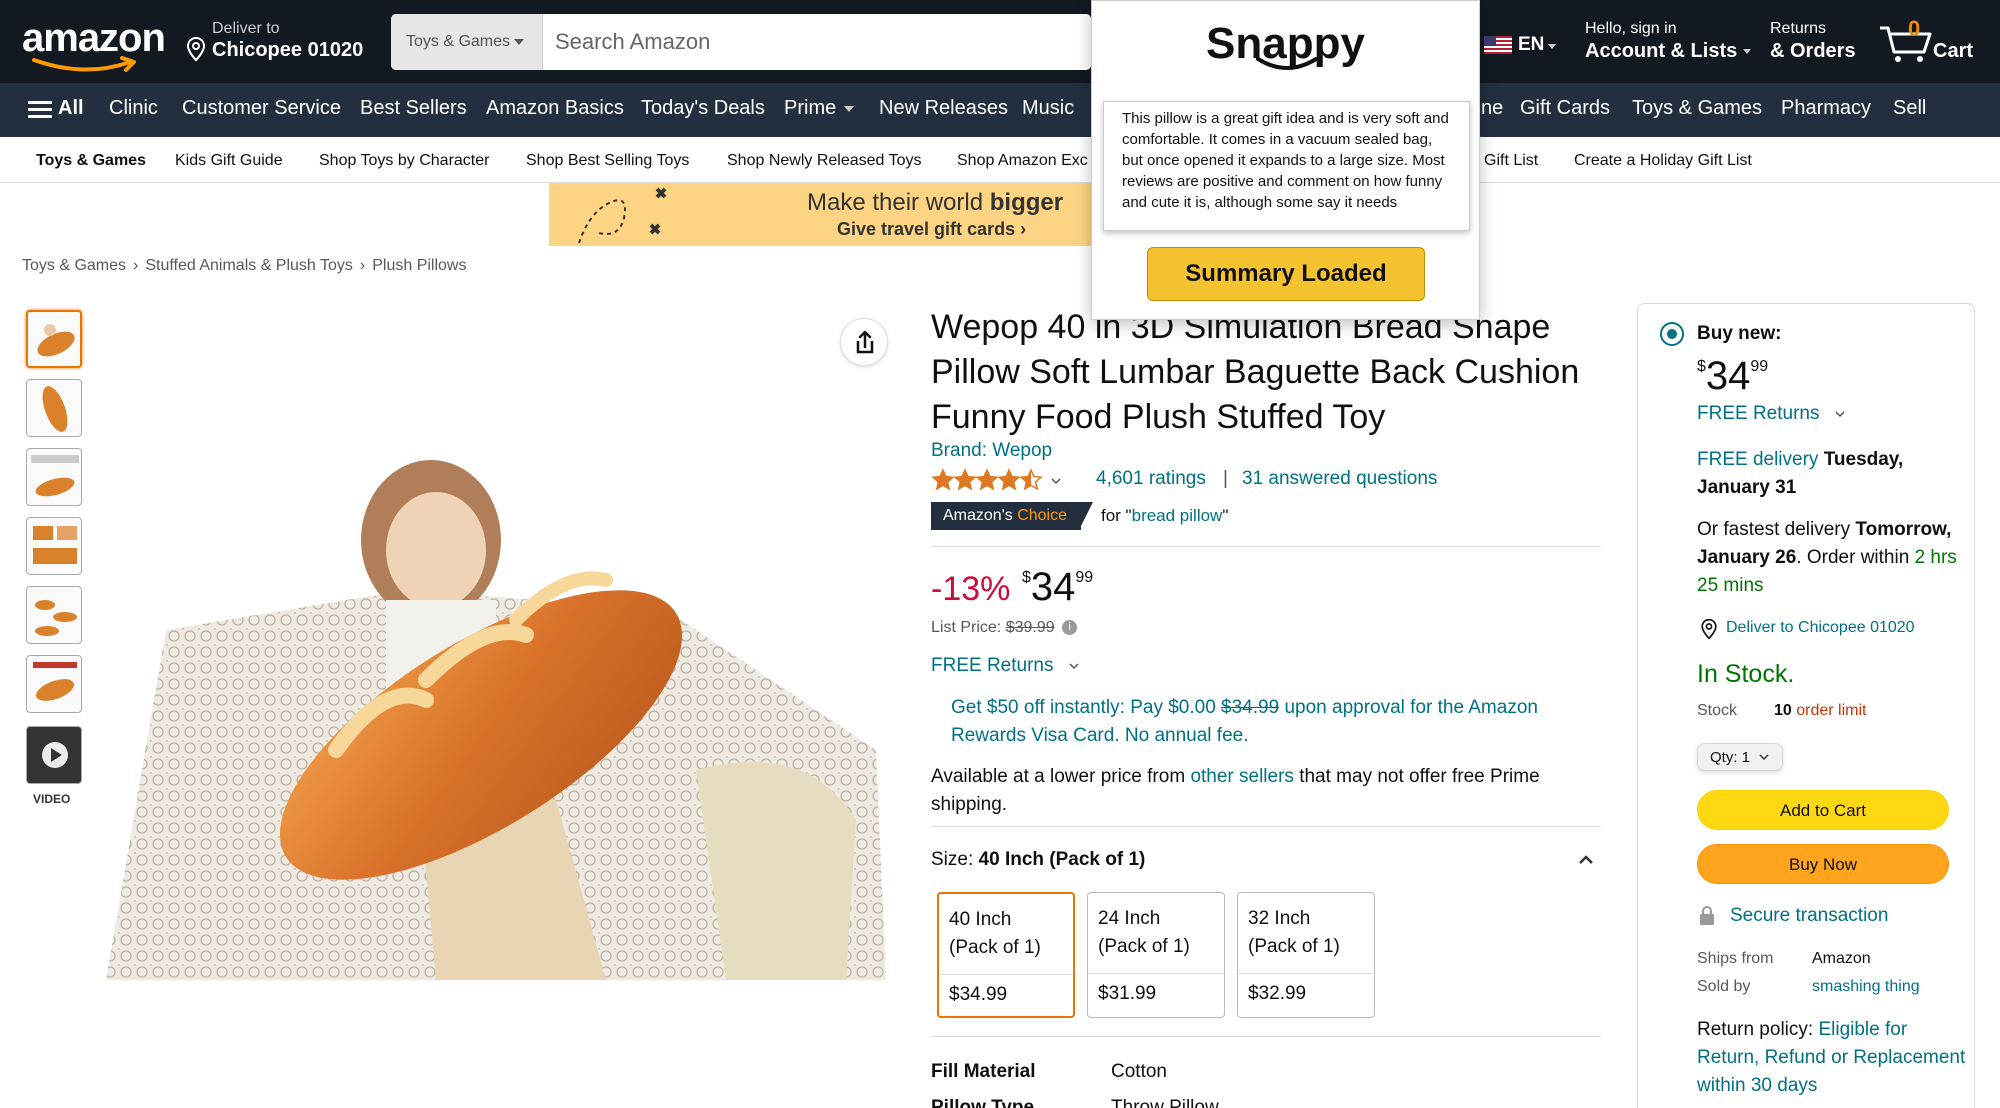 This screenshot has height=1108, width=2000. Describe the element at coordinates (74, 265) in the screenshot. I see `breadcrumb-item: Toys & Games` at that location.